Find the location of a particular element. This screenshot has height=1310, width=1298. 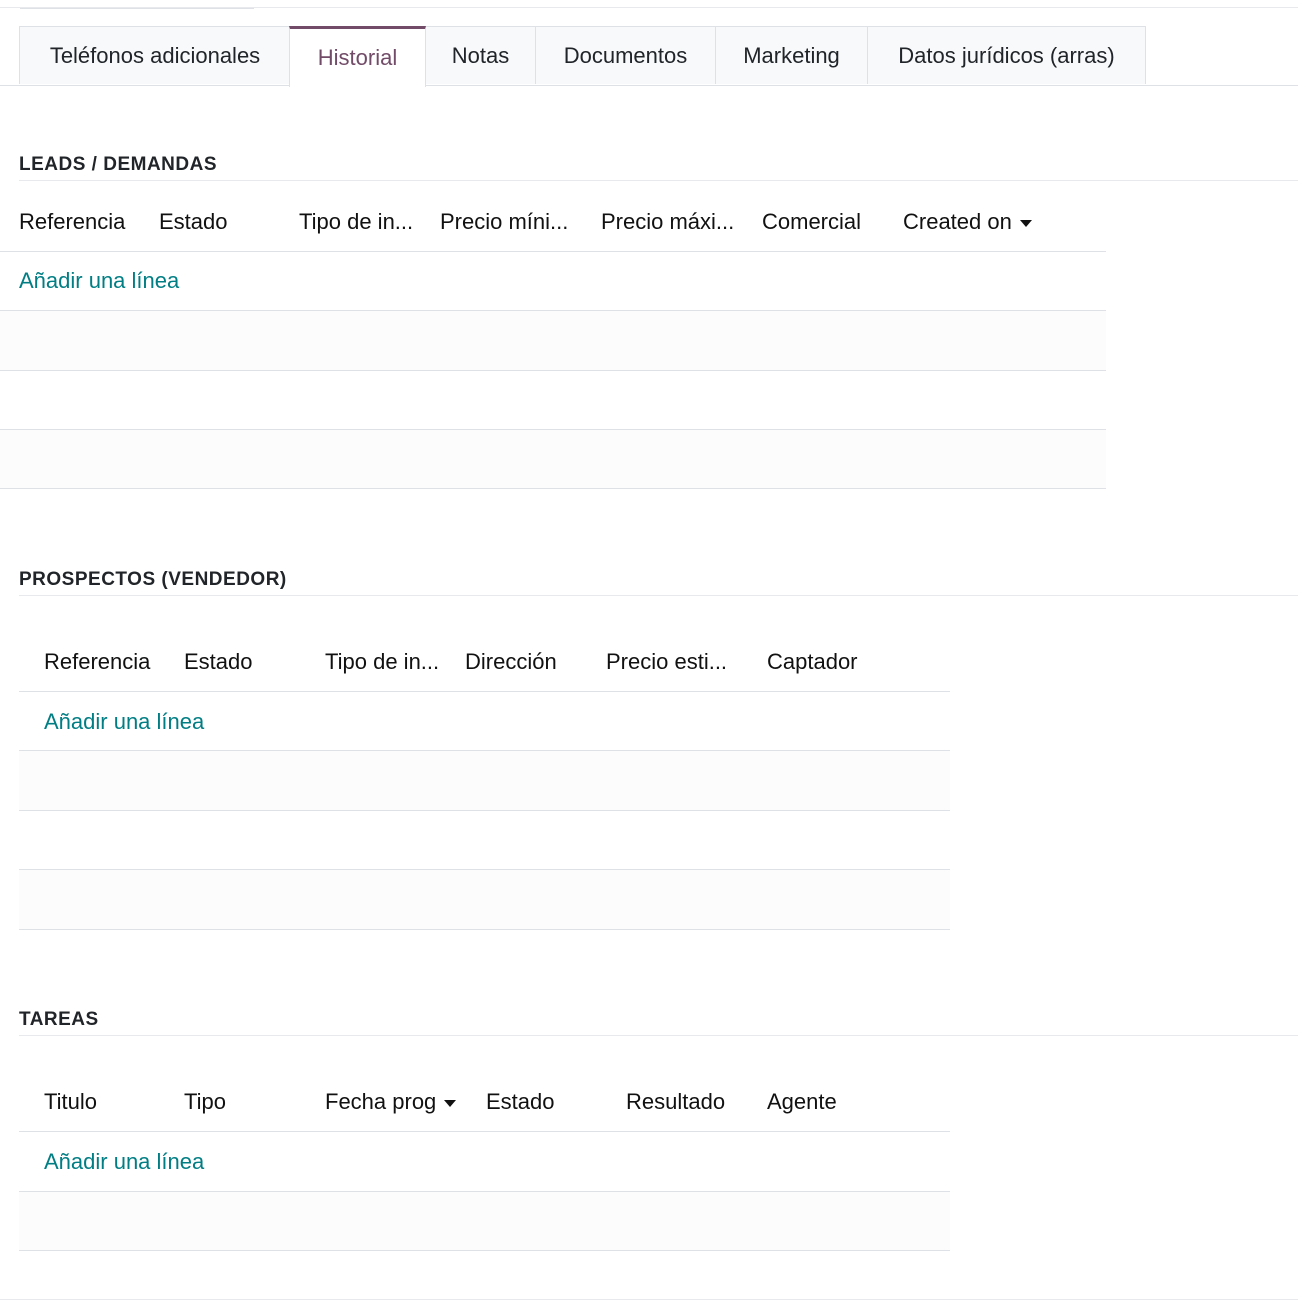

tab-telefonos-adicionales: Teléfonos adicionales is located at coordinates (155, 55).